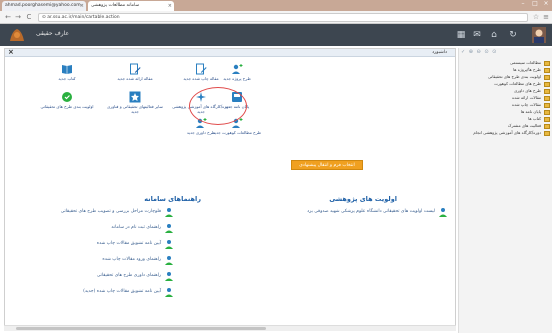 This screenshot has height=333, width=552. What do you see at coordinates (276, 35) in the screenshot?
I see `app-header: عارف حقیقی ▦ ✉ ⌂ ↻` at bounding box center [276, 35].